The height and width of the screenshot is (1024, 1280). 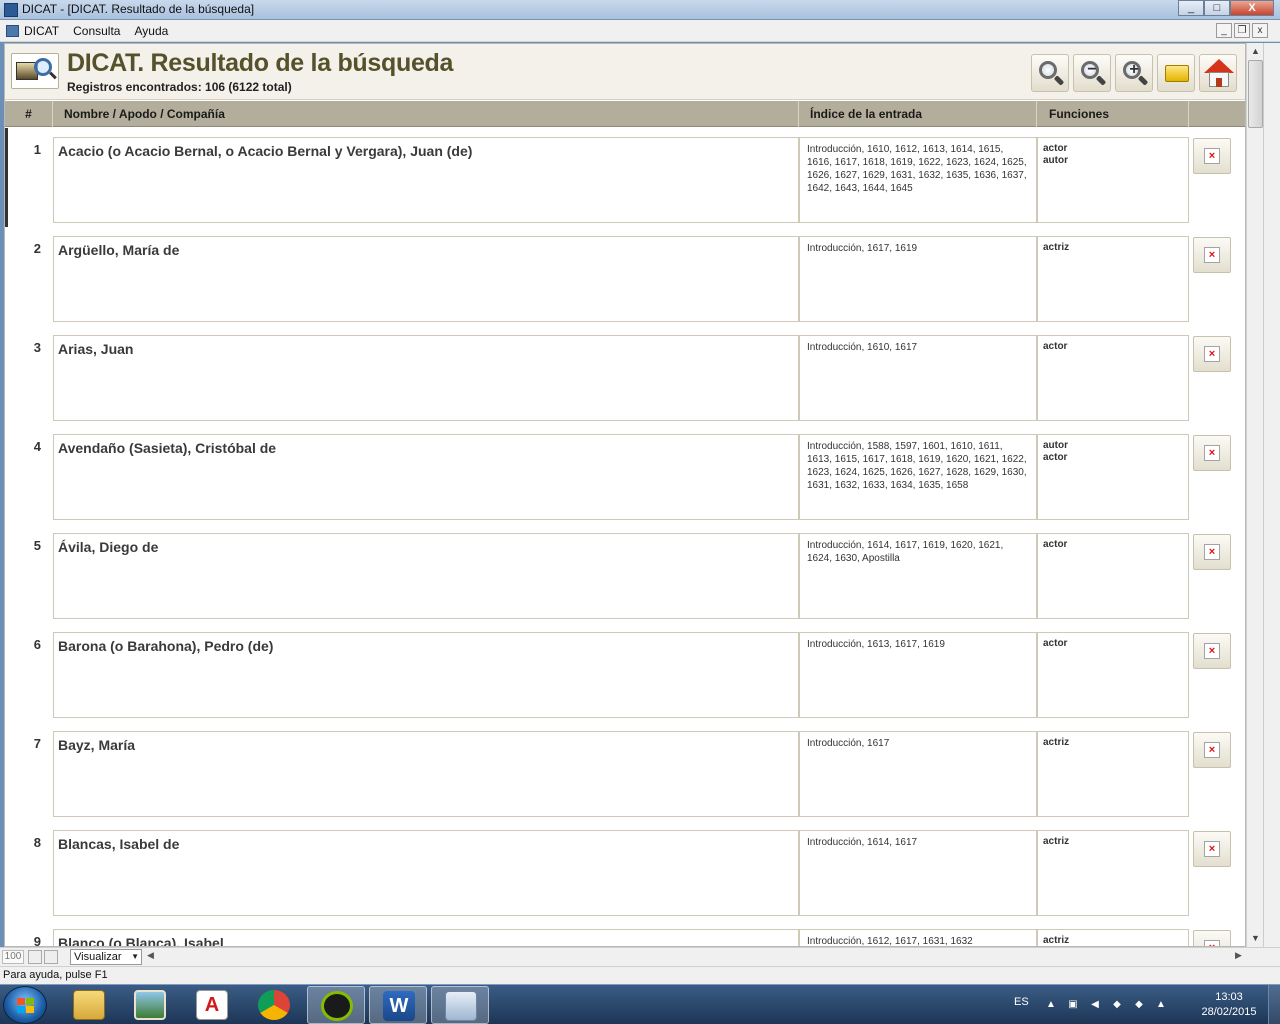 I want to click on row-name: Barona (o Barahona), Pedro (de), so click(x=426, y=675).